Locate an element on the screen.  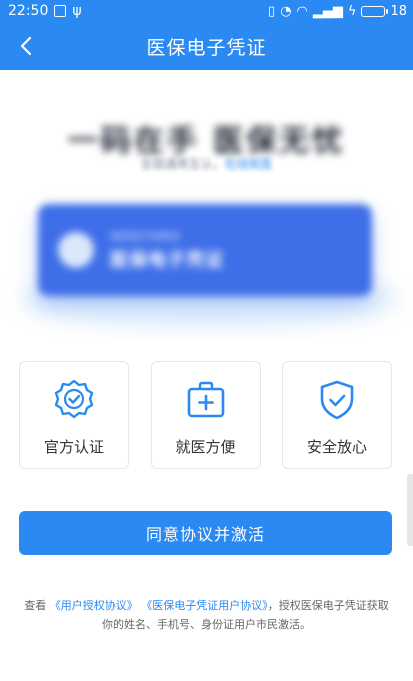
status-bar: 22:50 ψ ▯ ◔ ◠ ▂▄▆ ϟ 18 is located at coordinates (206, 11).